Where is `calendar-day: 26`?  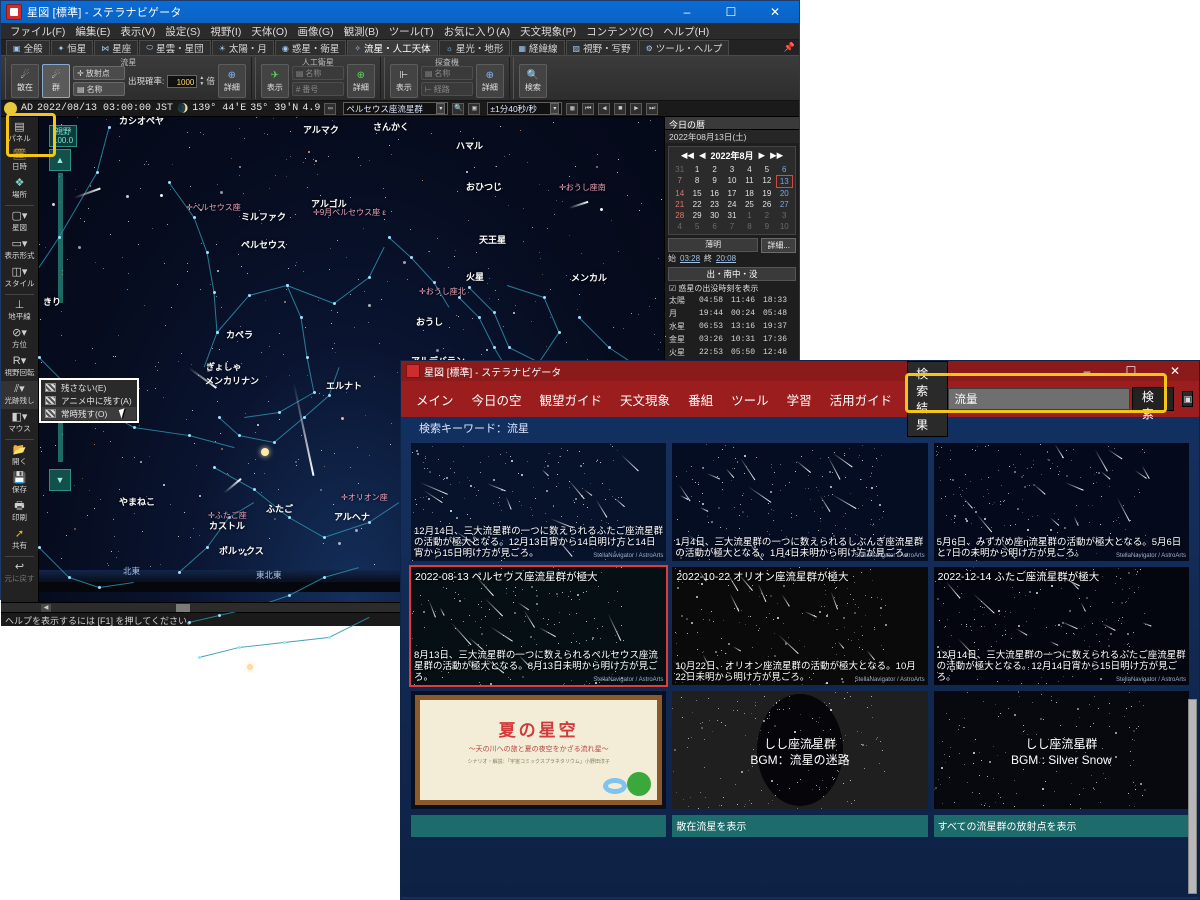
calendar-day: 26 is located at coordinates (766, 204).